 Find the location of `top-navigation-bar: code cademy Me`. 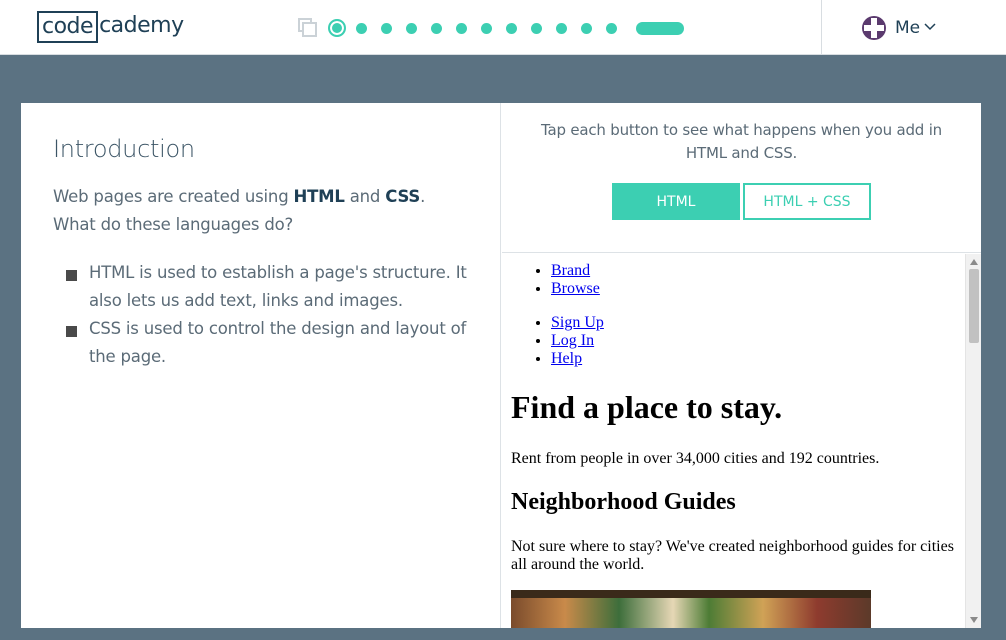

top-navigation-bar: code cademy Me is located at coordinates (503, 27).